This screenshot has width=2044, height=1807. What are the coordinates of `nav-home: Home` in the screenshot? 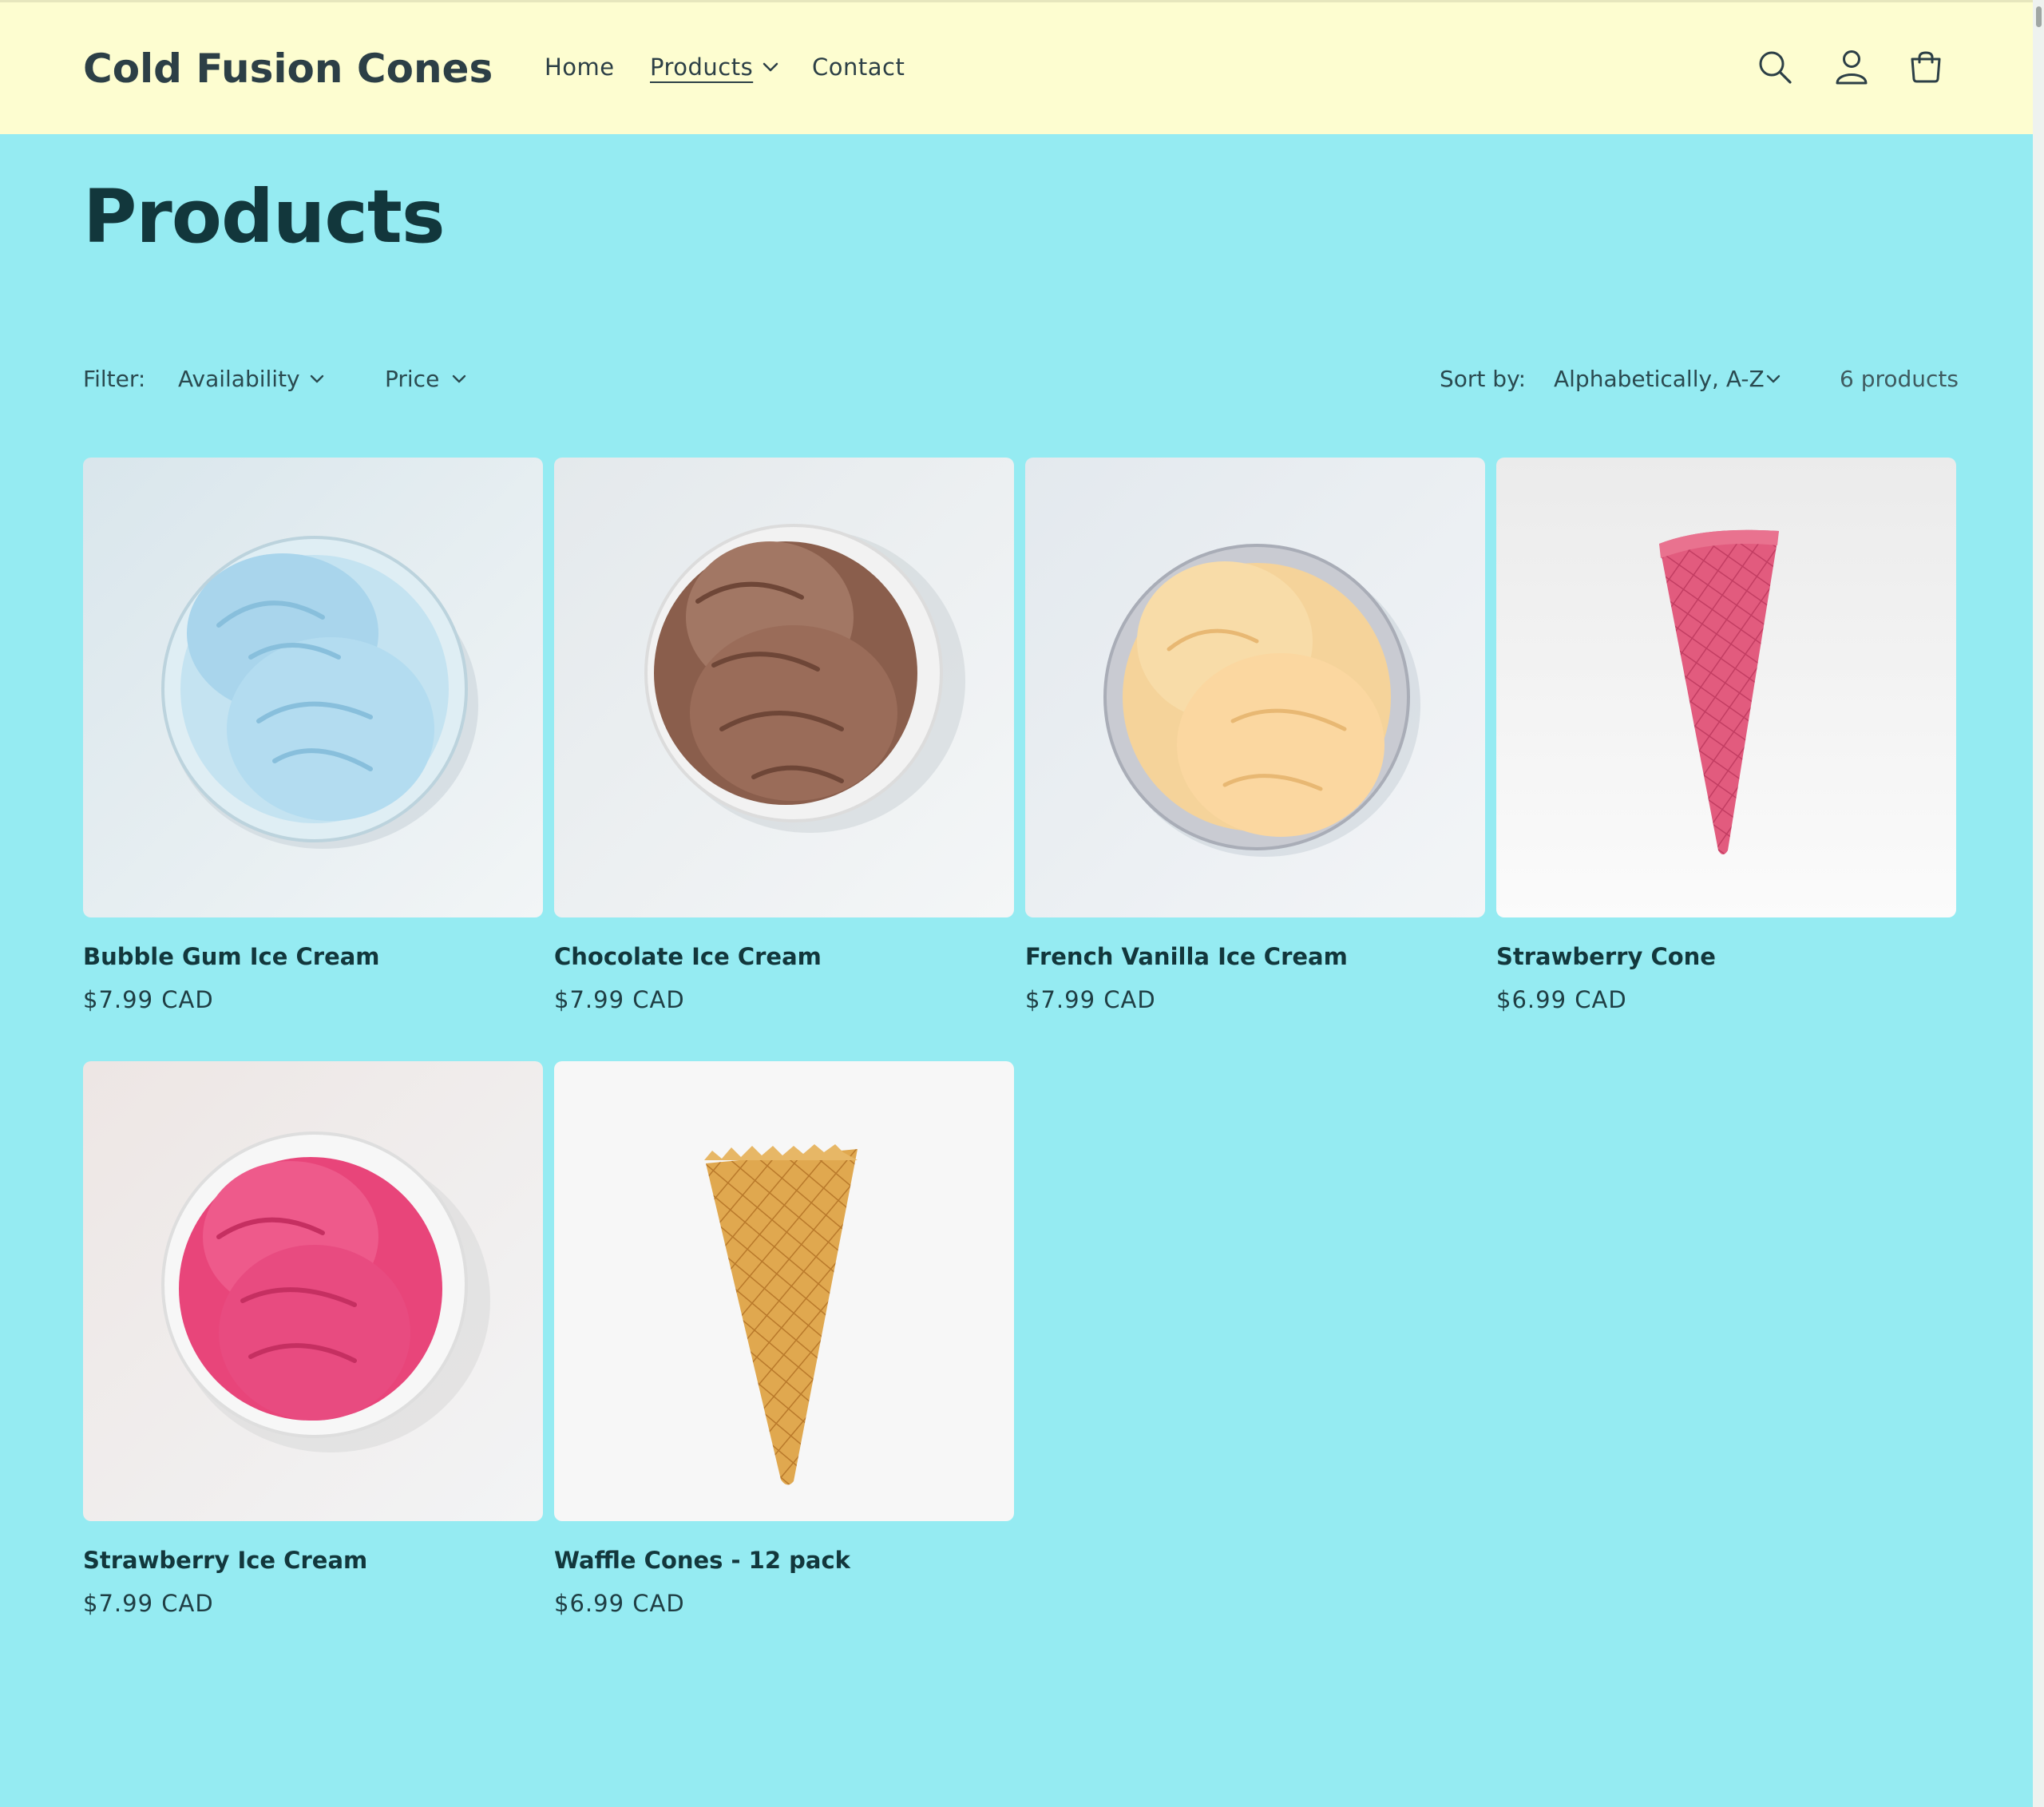 It's located at (580, 67).